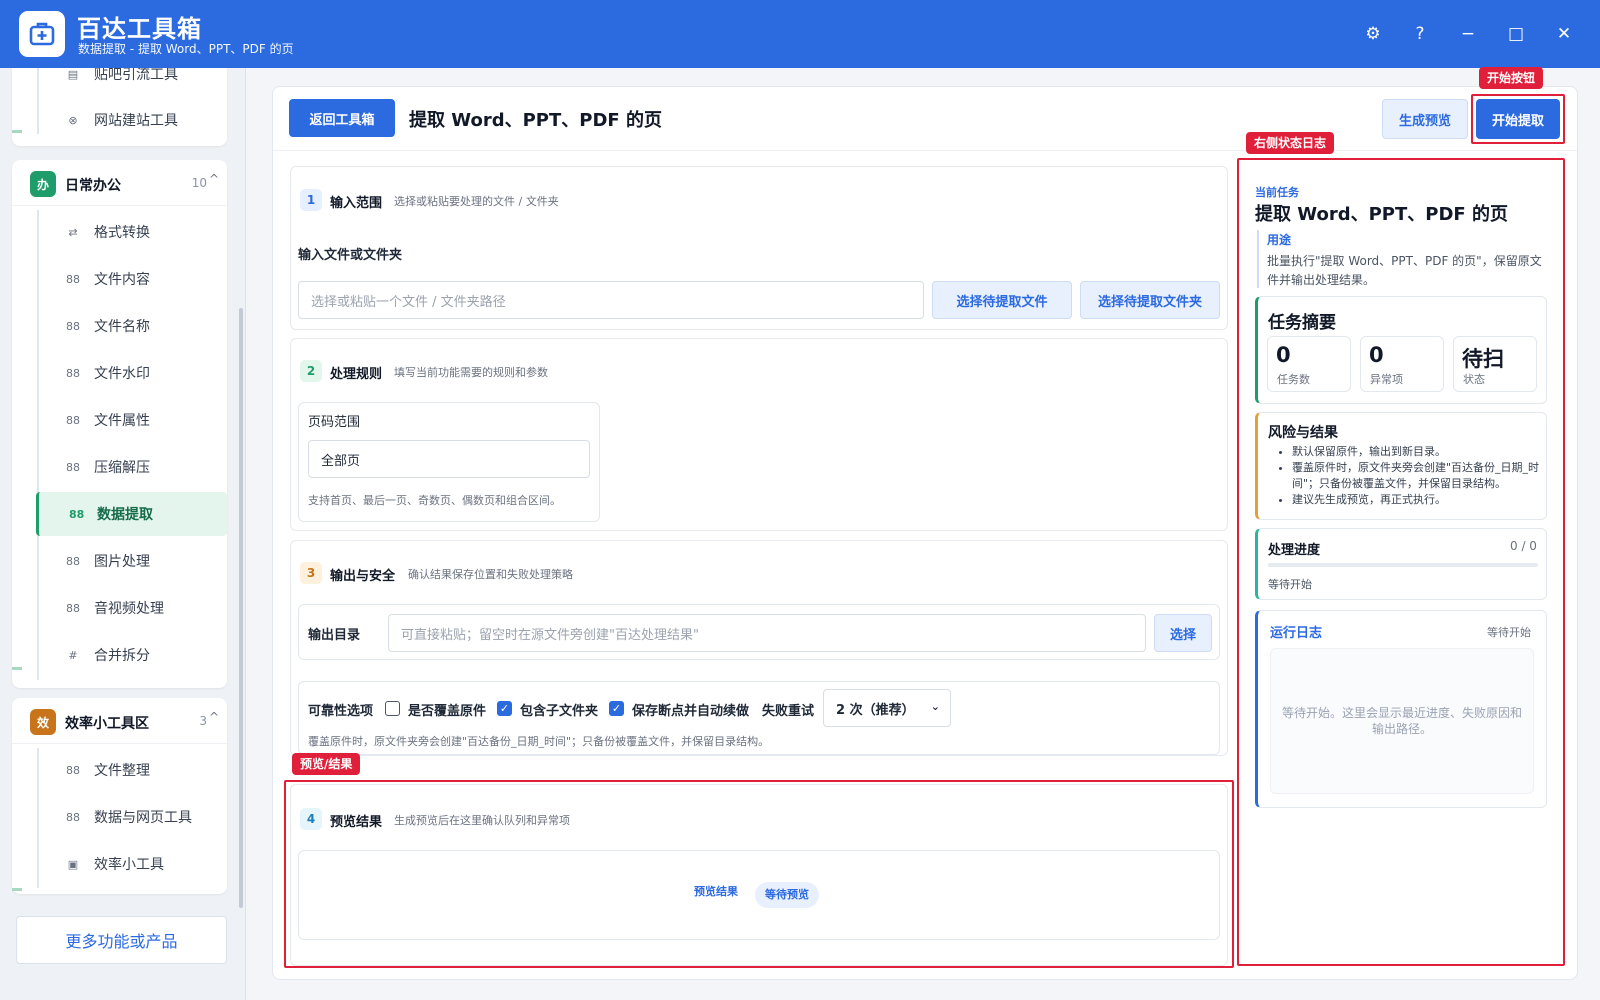 Image resolution: width=1600 pixels, height=1000 pixels. What do you see at coordinates (73, 864) in the screenshot?
I see `toolbox-icon: ▣` at bounding box center [73, 864].